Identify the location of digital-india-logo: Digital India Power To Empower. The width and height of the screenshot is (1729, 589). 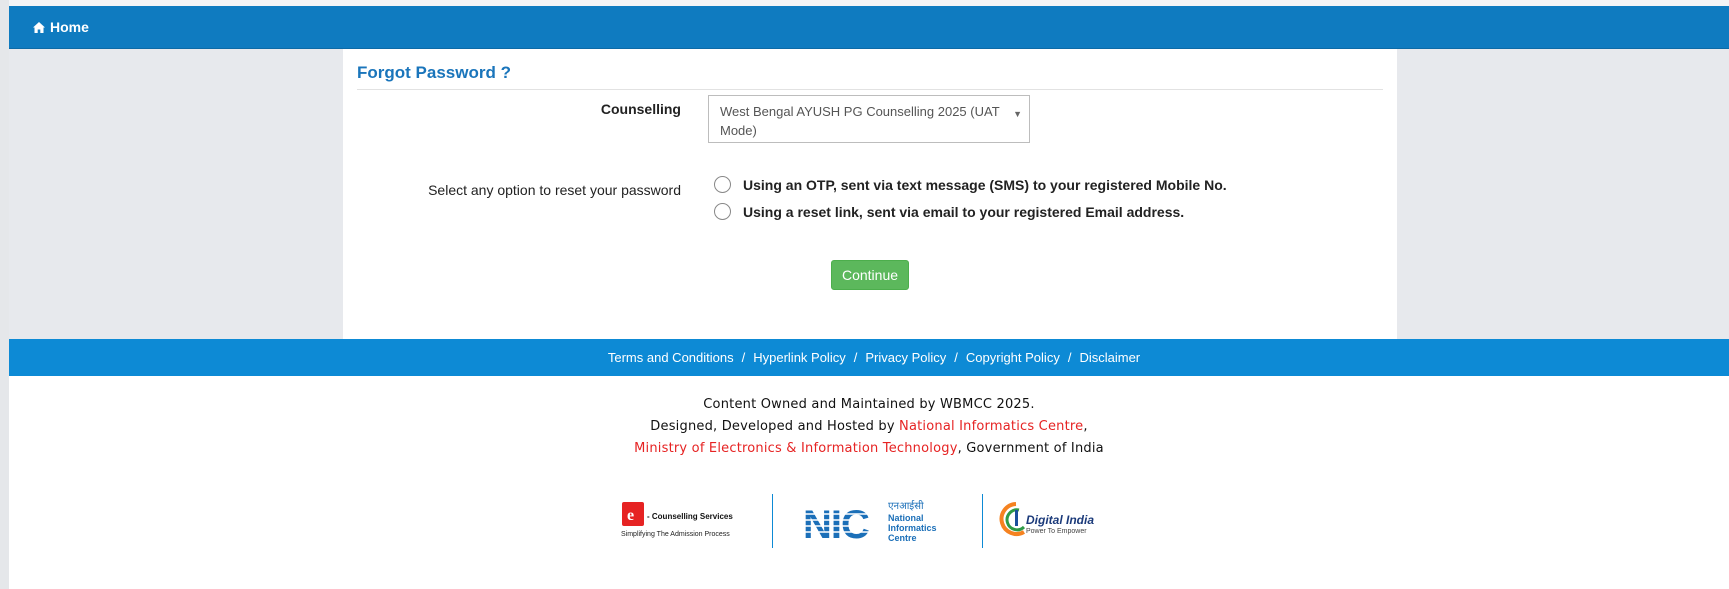
(1046, 519).